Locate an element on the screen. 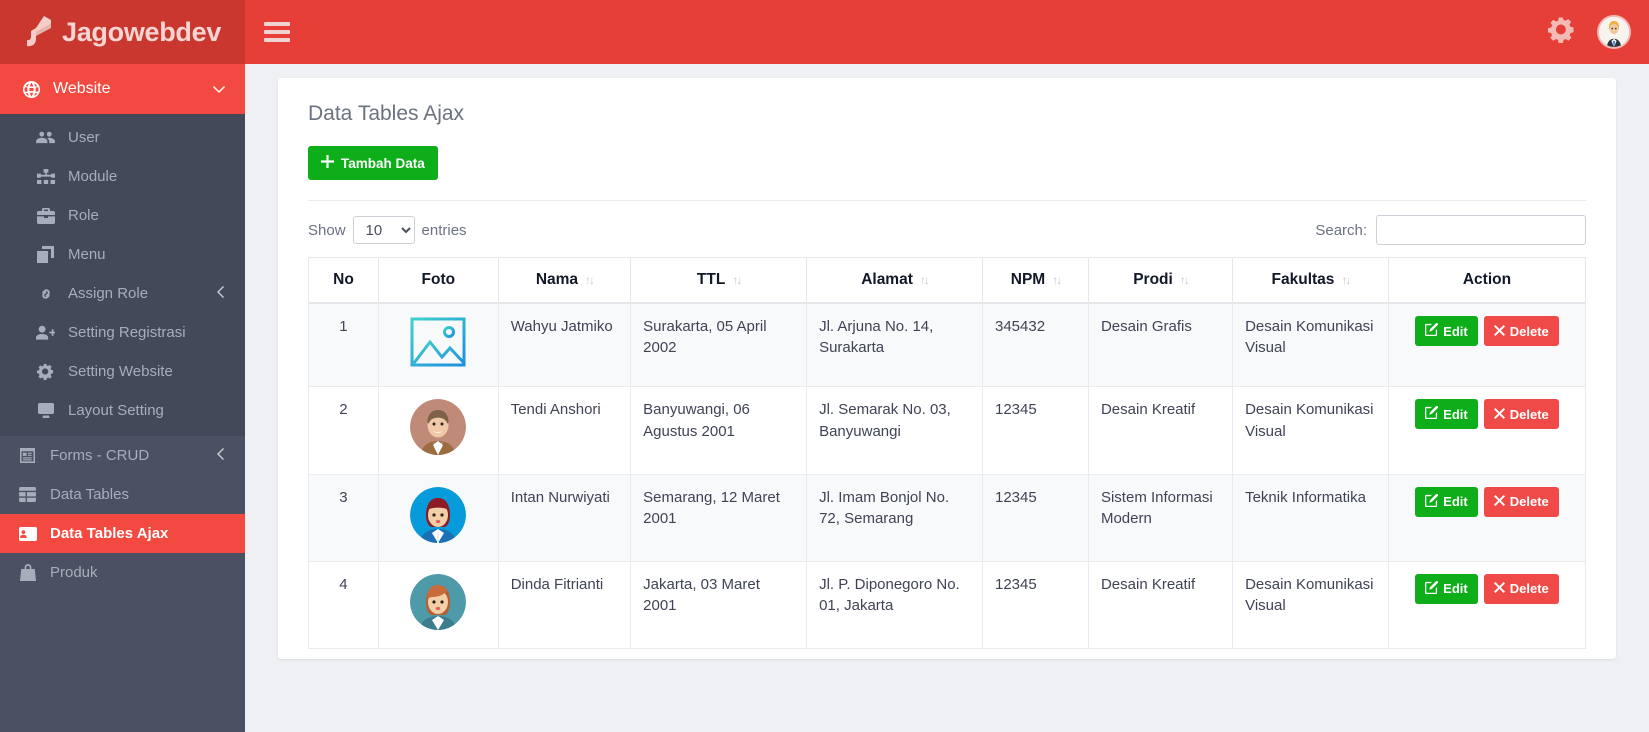 This screenshot has height=732, width=1649. sidebar-item-data-tables-ajax: Data Tables Ajax is located at coordinates (122, 533).